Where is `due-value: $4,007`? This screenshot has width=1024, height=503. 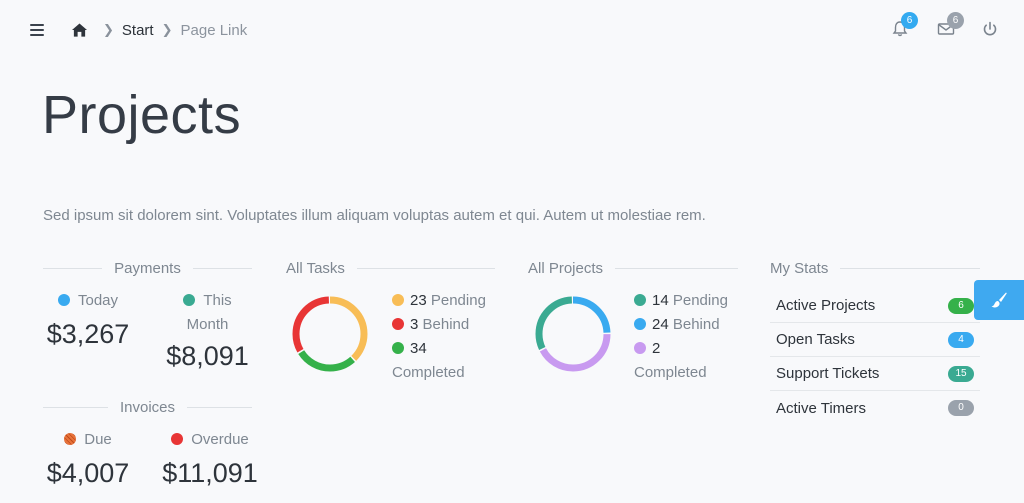 due-value: $4,007 is located at coordinates (88, 473).